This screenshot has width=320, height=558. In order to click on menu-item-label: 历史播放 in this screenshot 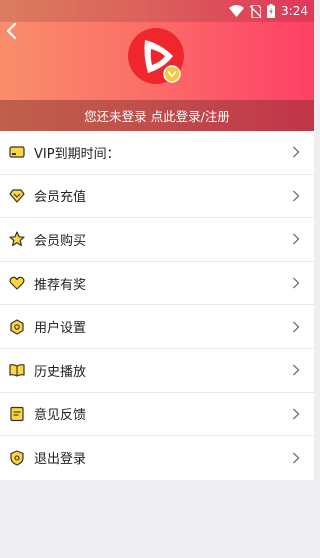, I will do `click(60, 372)`.